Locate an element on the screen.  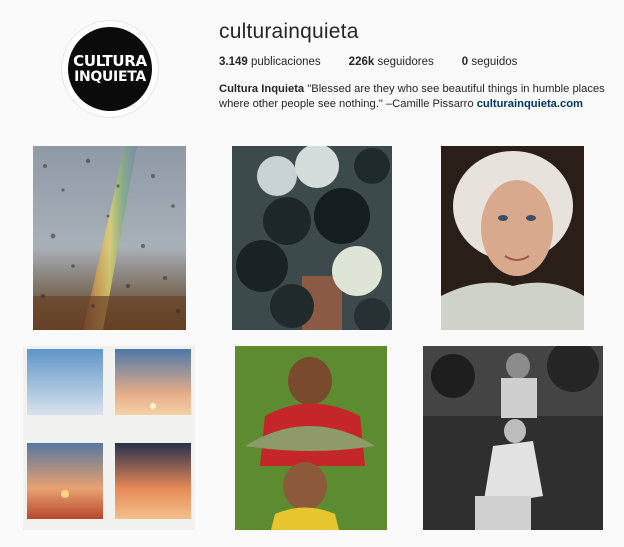
followers-label: seguidores is located at coordinates (405, 62).